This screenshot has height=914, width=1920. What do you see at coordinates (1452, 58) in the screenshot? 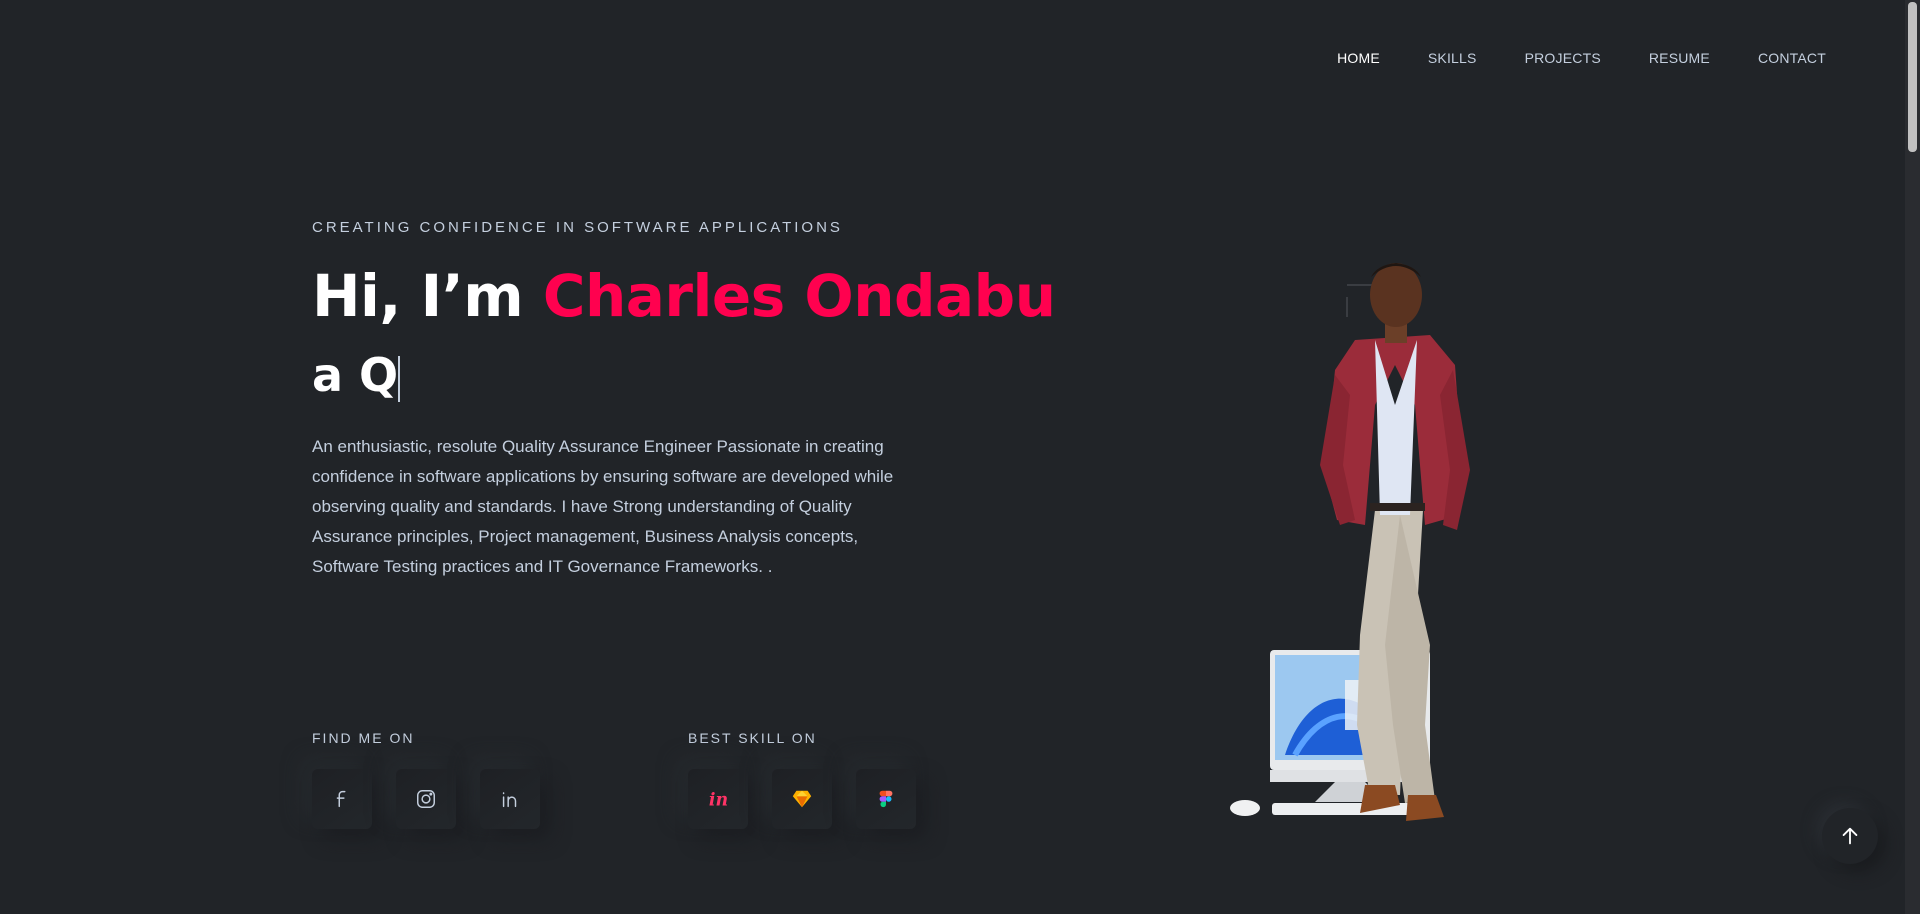
I see `nav-skills: SKILLS` at bounding box center [1452, 58].